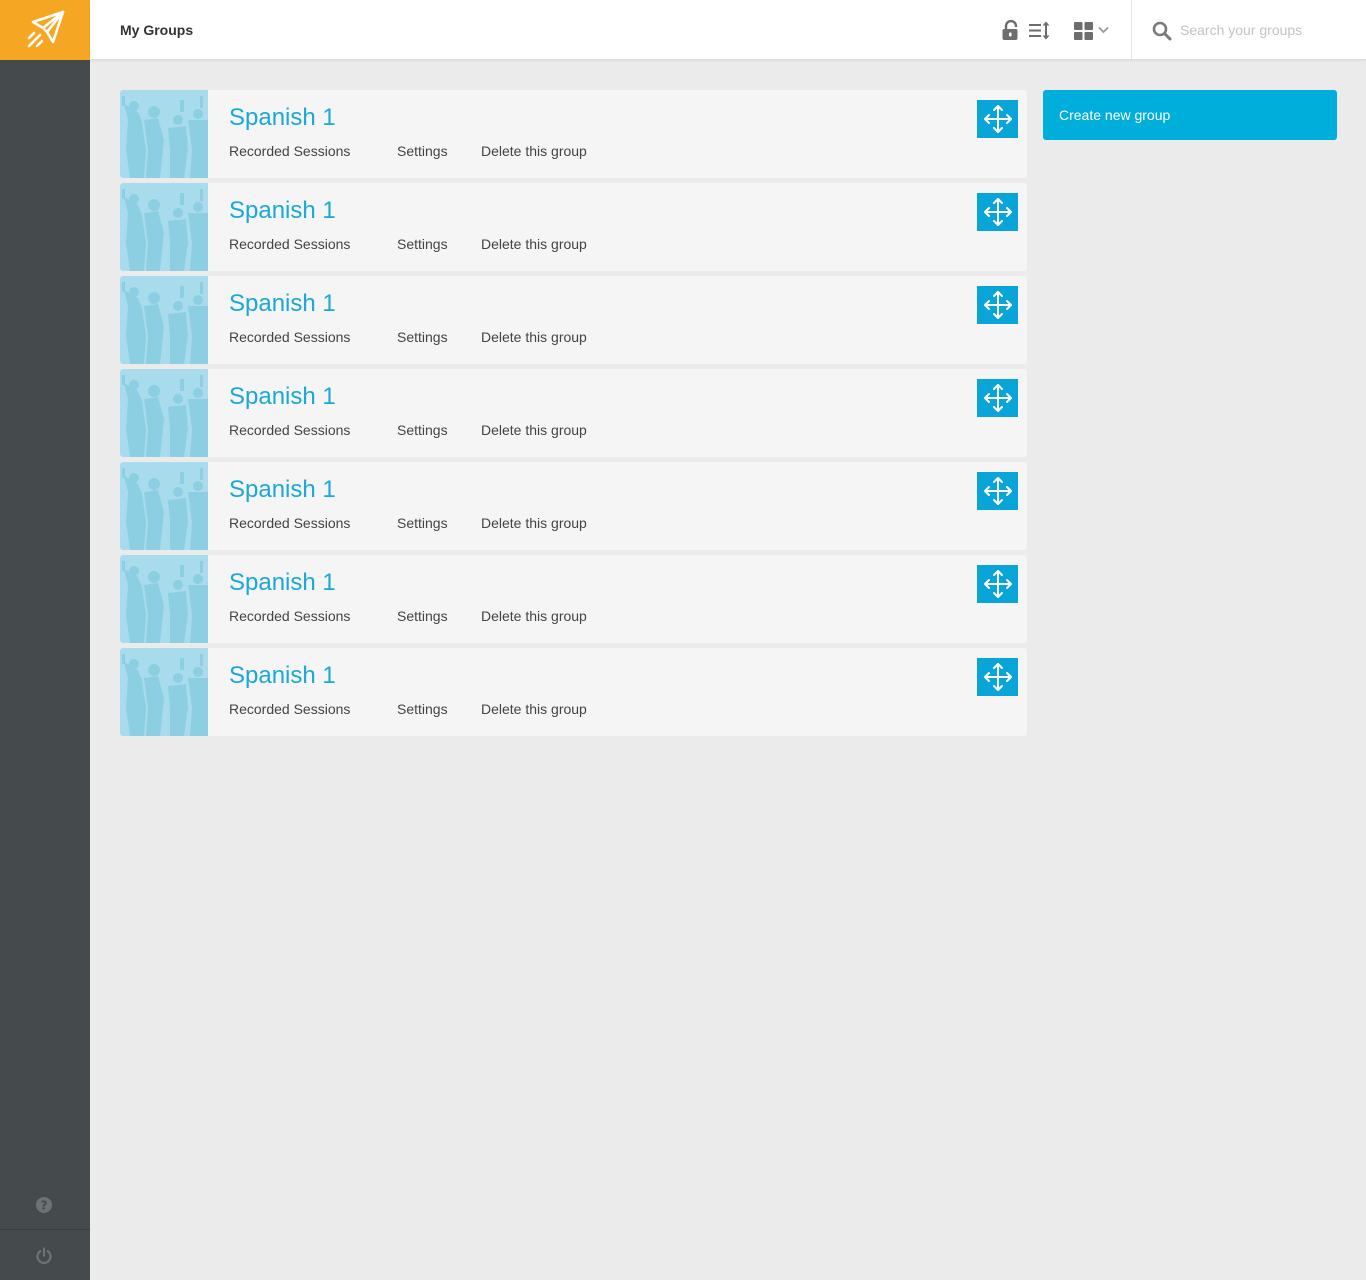 The height and width of the screenshot is (1280, 1366). I want to click on app-logo, so click(45, 30).